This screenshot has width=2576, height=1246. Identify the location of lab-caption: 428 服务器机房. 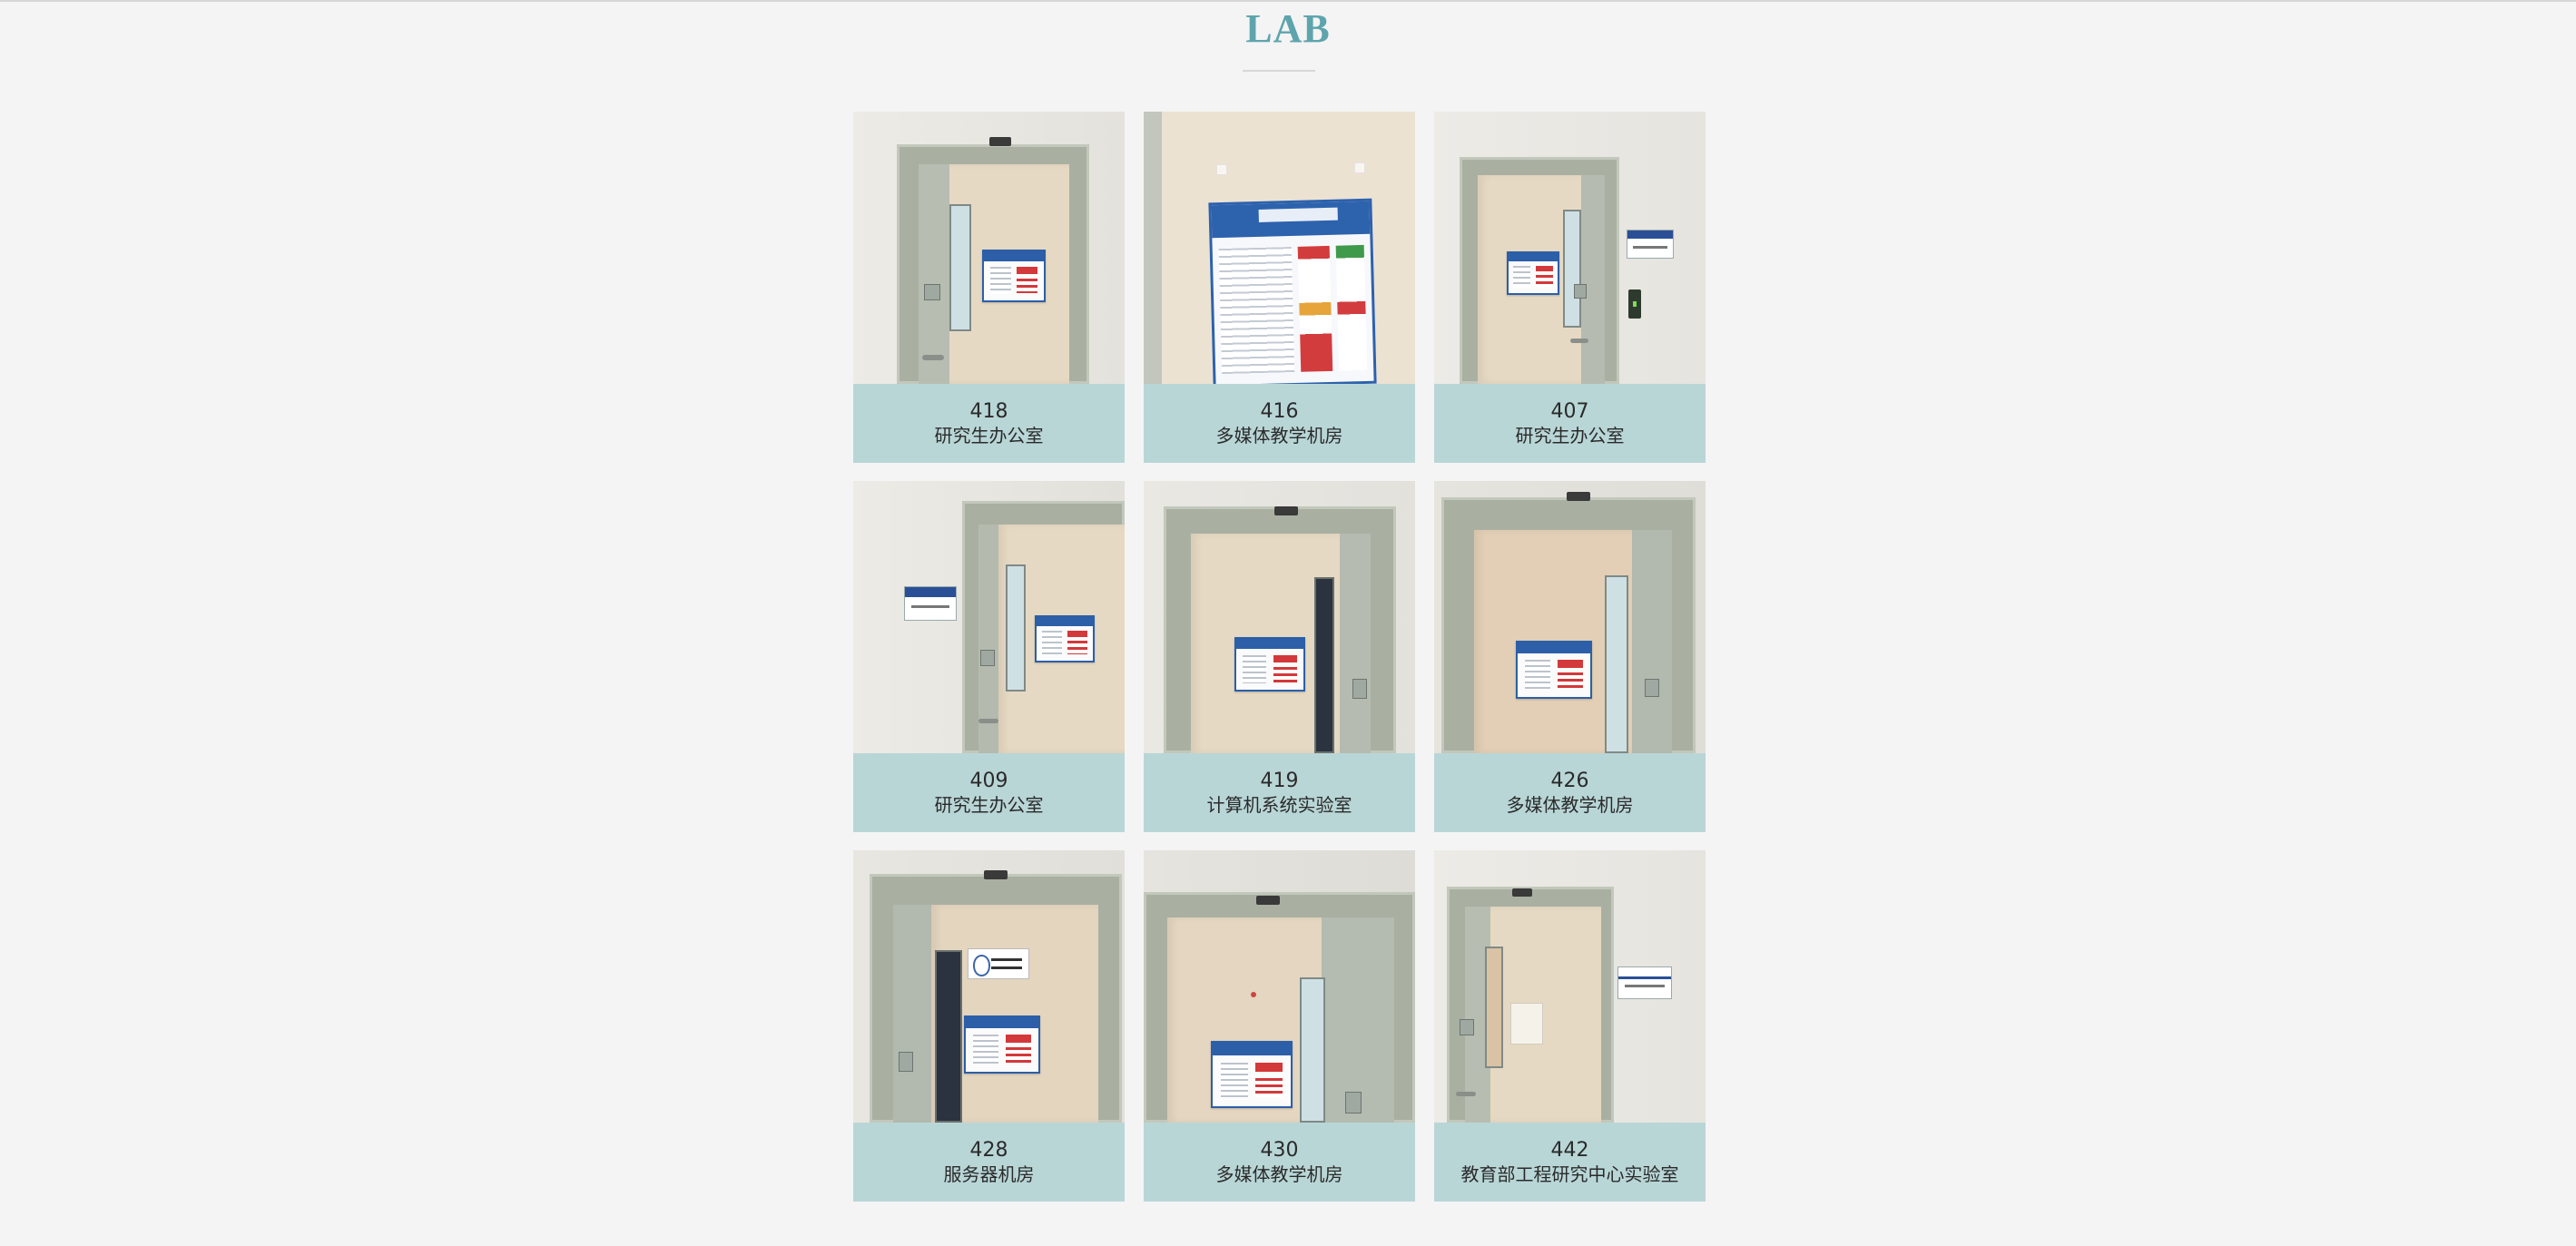
(989, 1163).